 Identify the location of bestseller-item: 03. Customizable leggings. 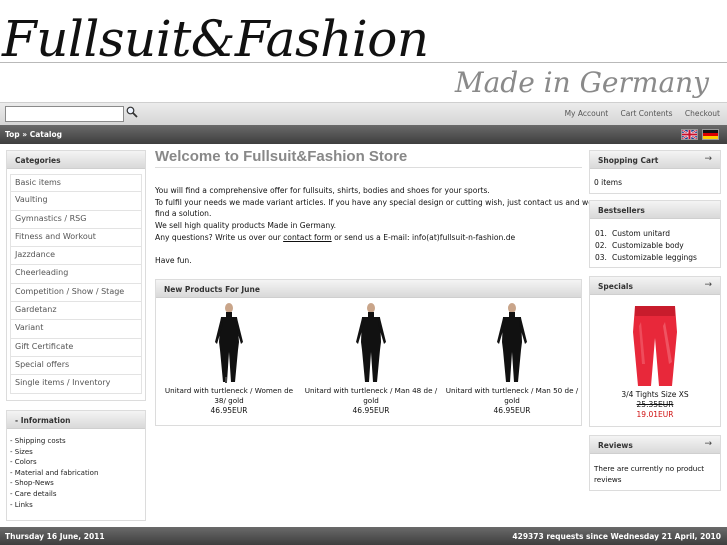
(657, 259).